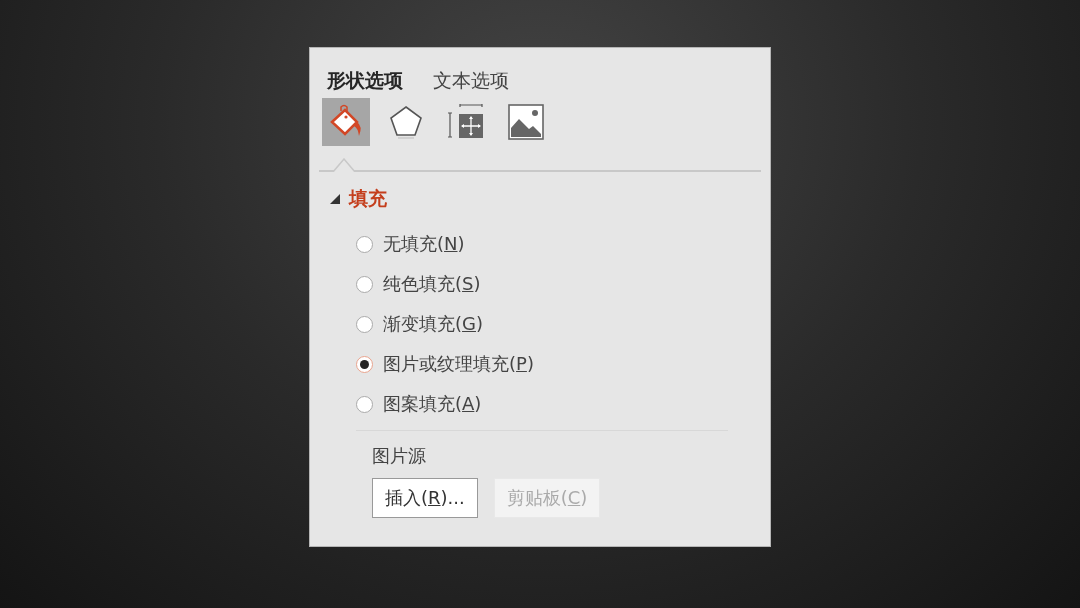  I want to click on picture-source-label: 图片源, so click(399, 456).